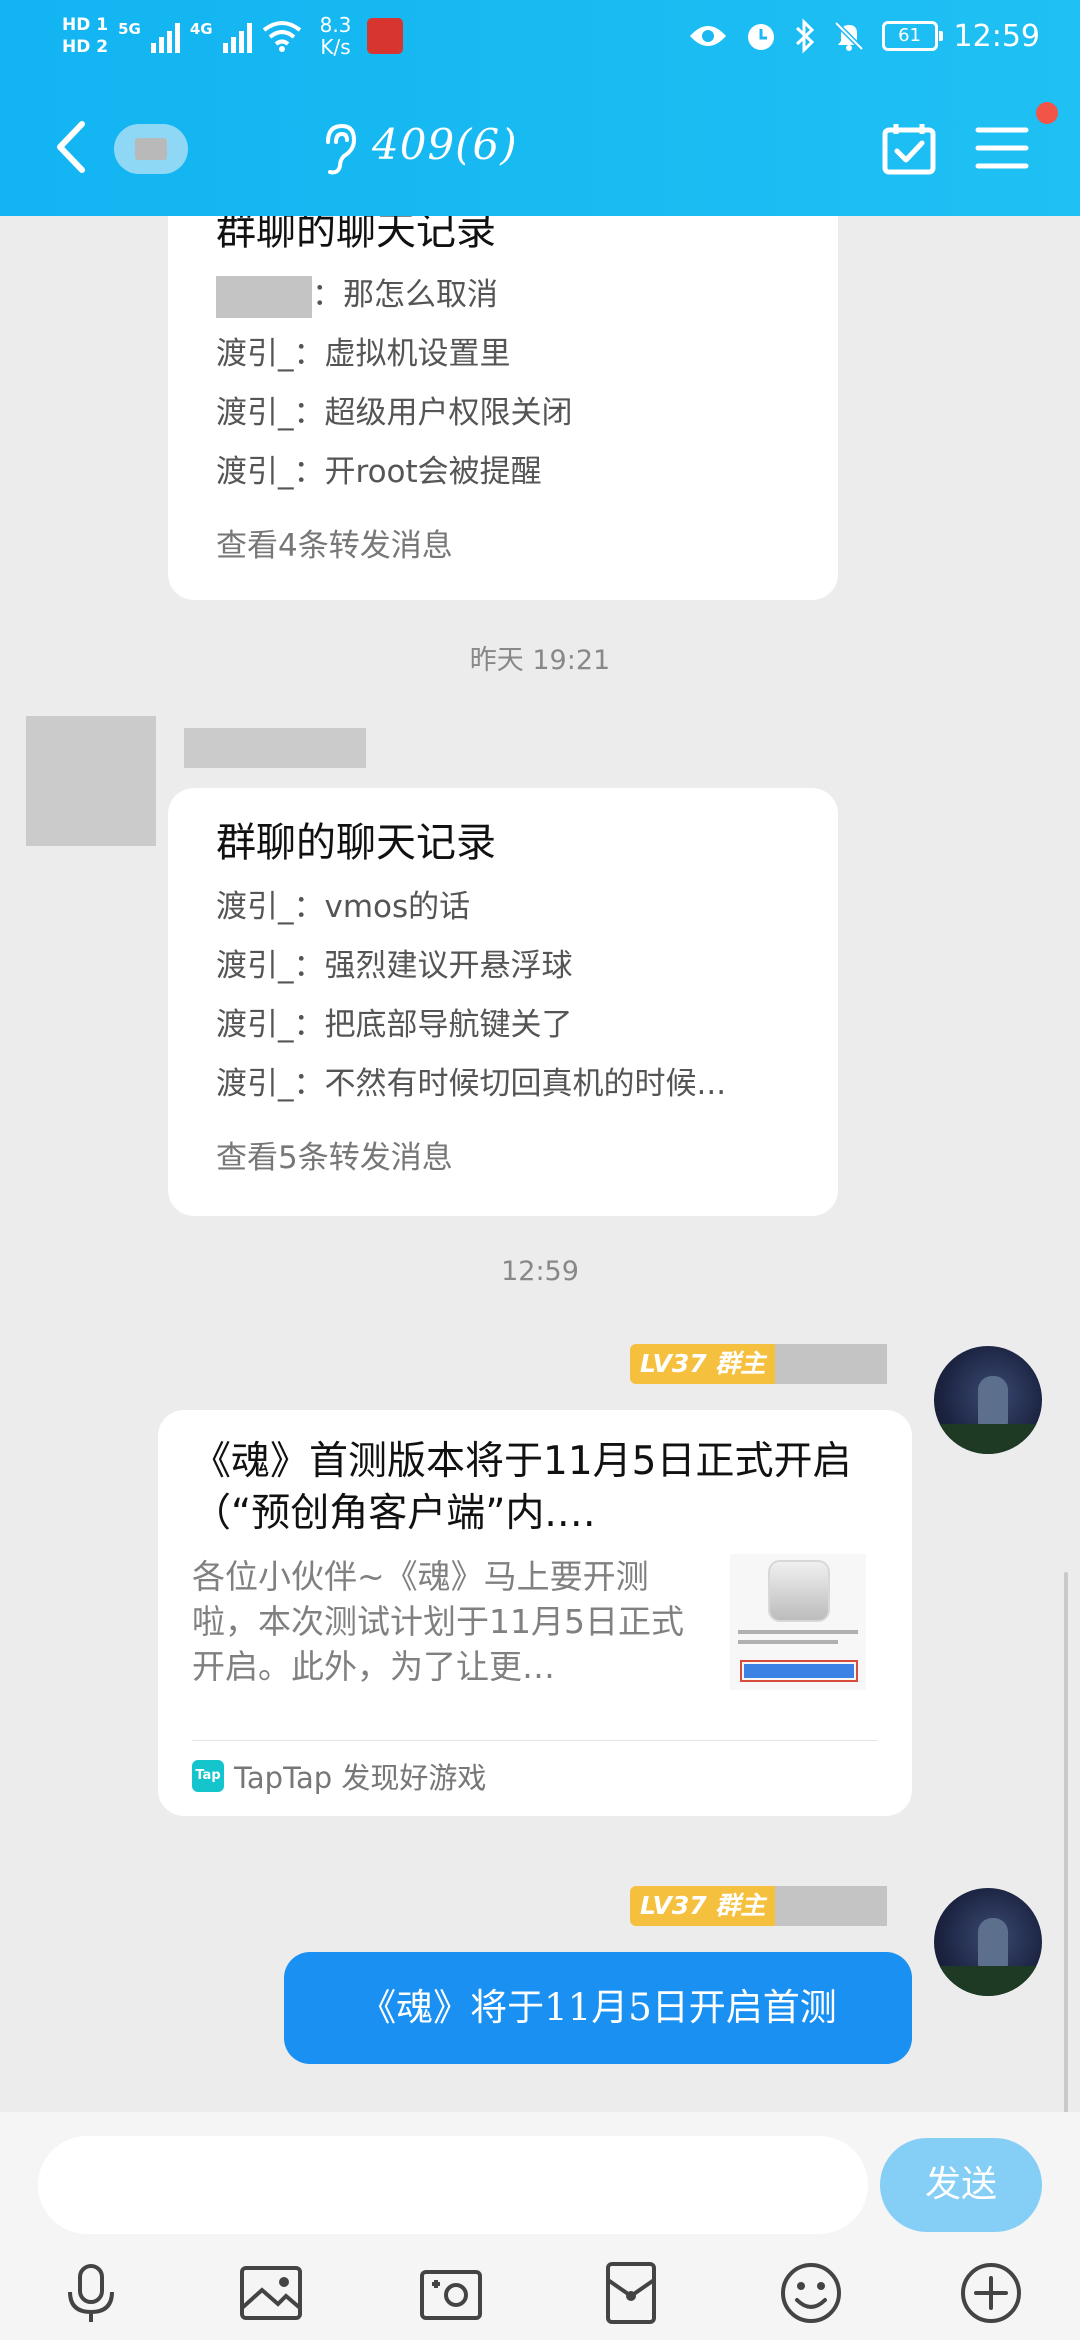 This screenshot has height=2340, width=1080. I want to click on camera-icon, so click(451, 2293).